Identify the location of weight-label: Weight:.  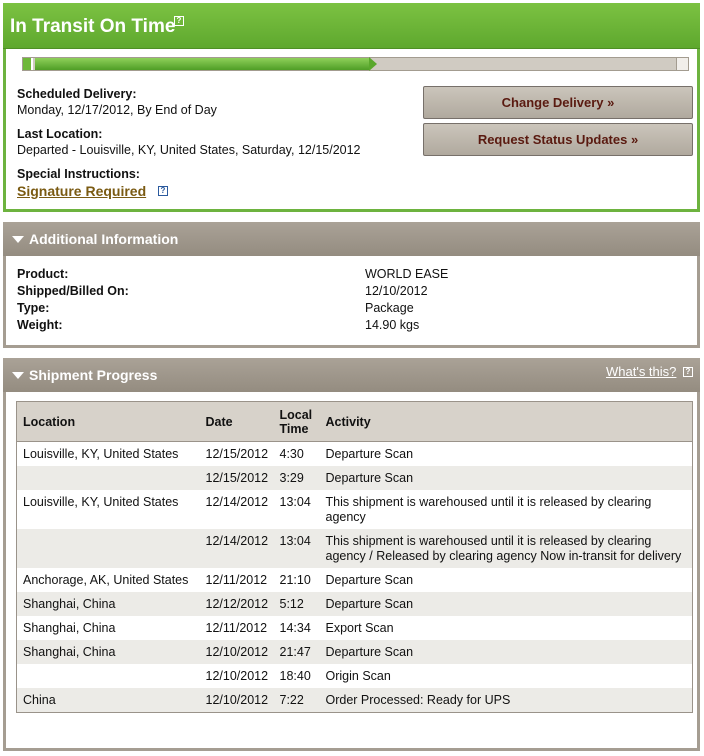
(40, 325).